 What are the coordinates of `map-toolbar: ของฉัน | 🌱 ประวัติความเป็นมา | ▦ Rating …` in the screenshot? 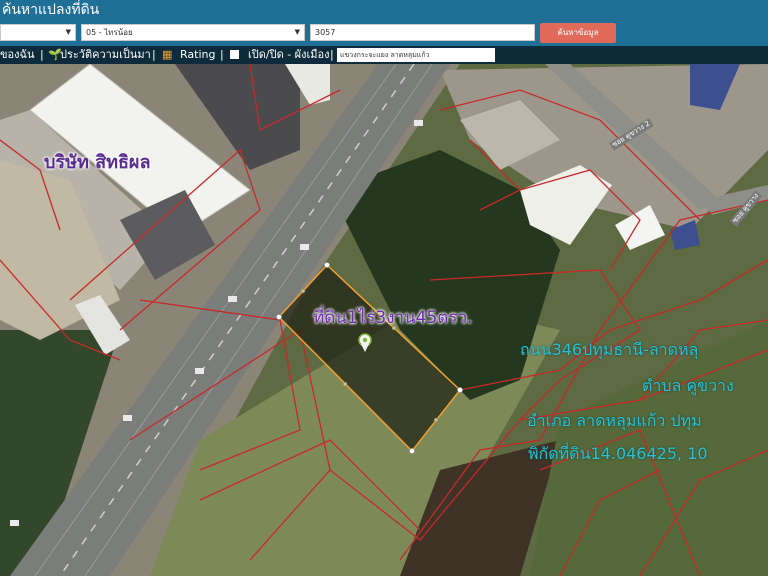 It's located at (384, 55).